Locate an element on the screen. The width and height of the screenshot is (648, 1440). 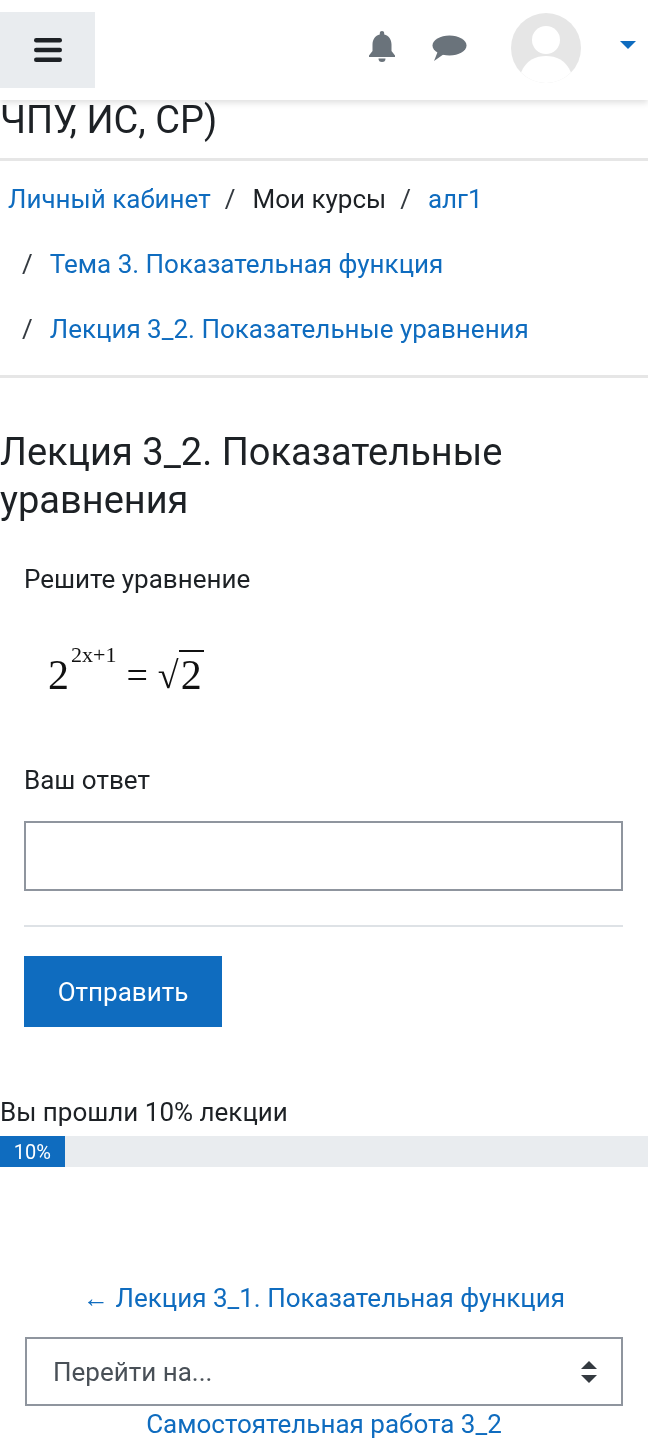
bell-icon is located at coordinates (382, 47).